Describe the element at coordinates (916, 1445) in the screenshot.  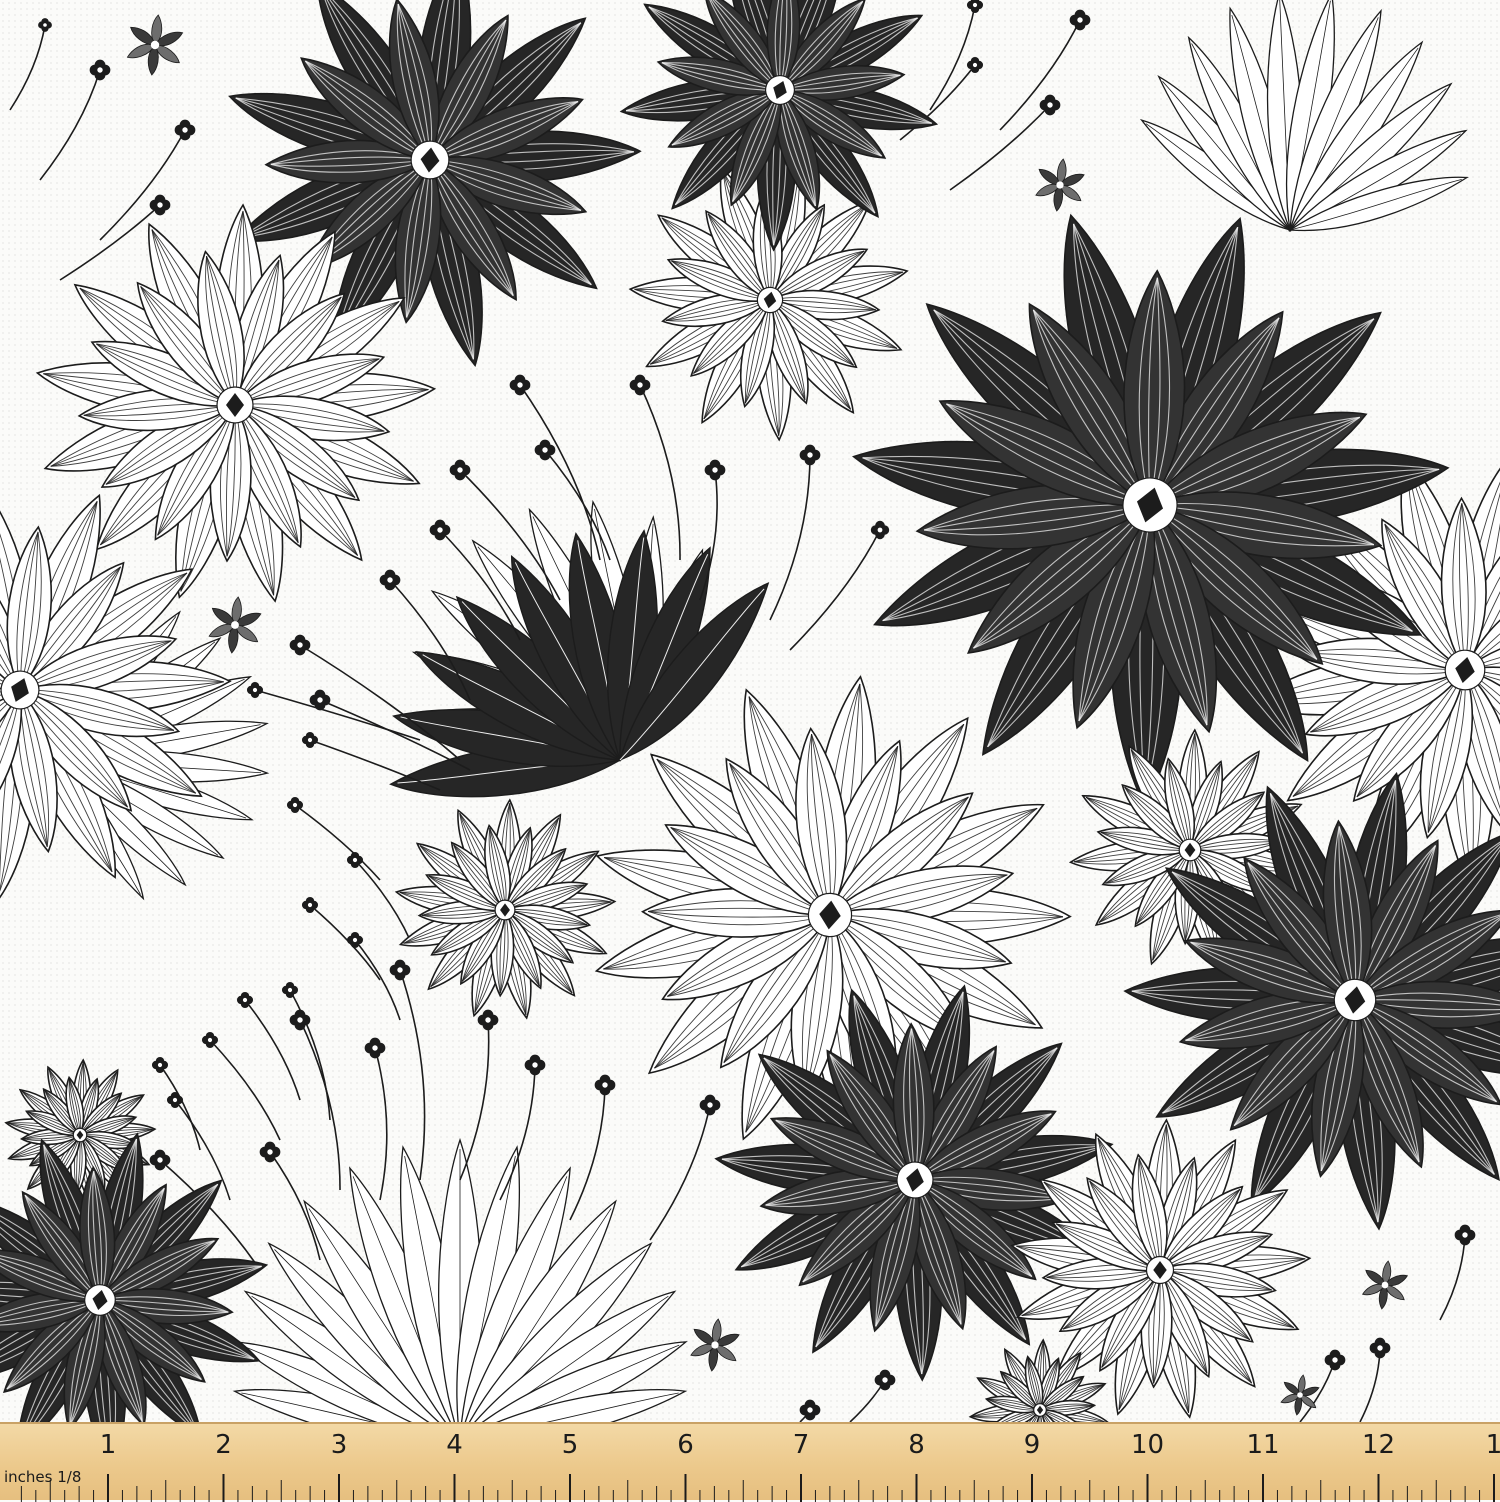
I see `ruler-number: 8` at that location.